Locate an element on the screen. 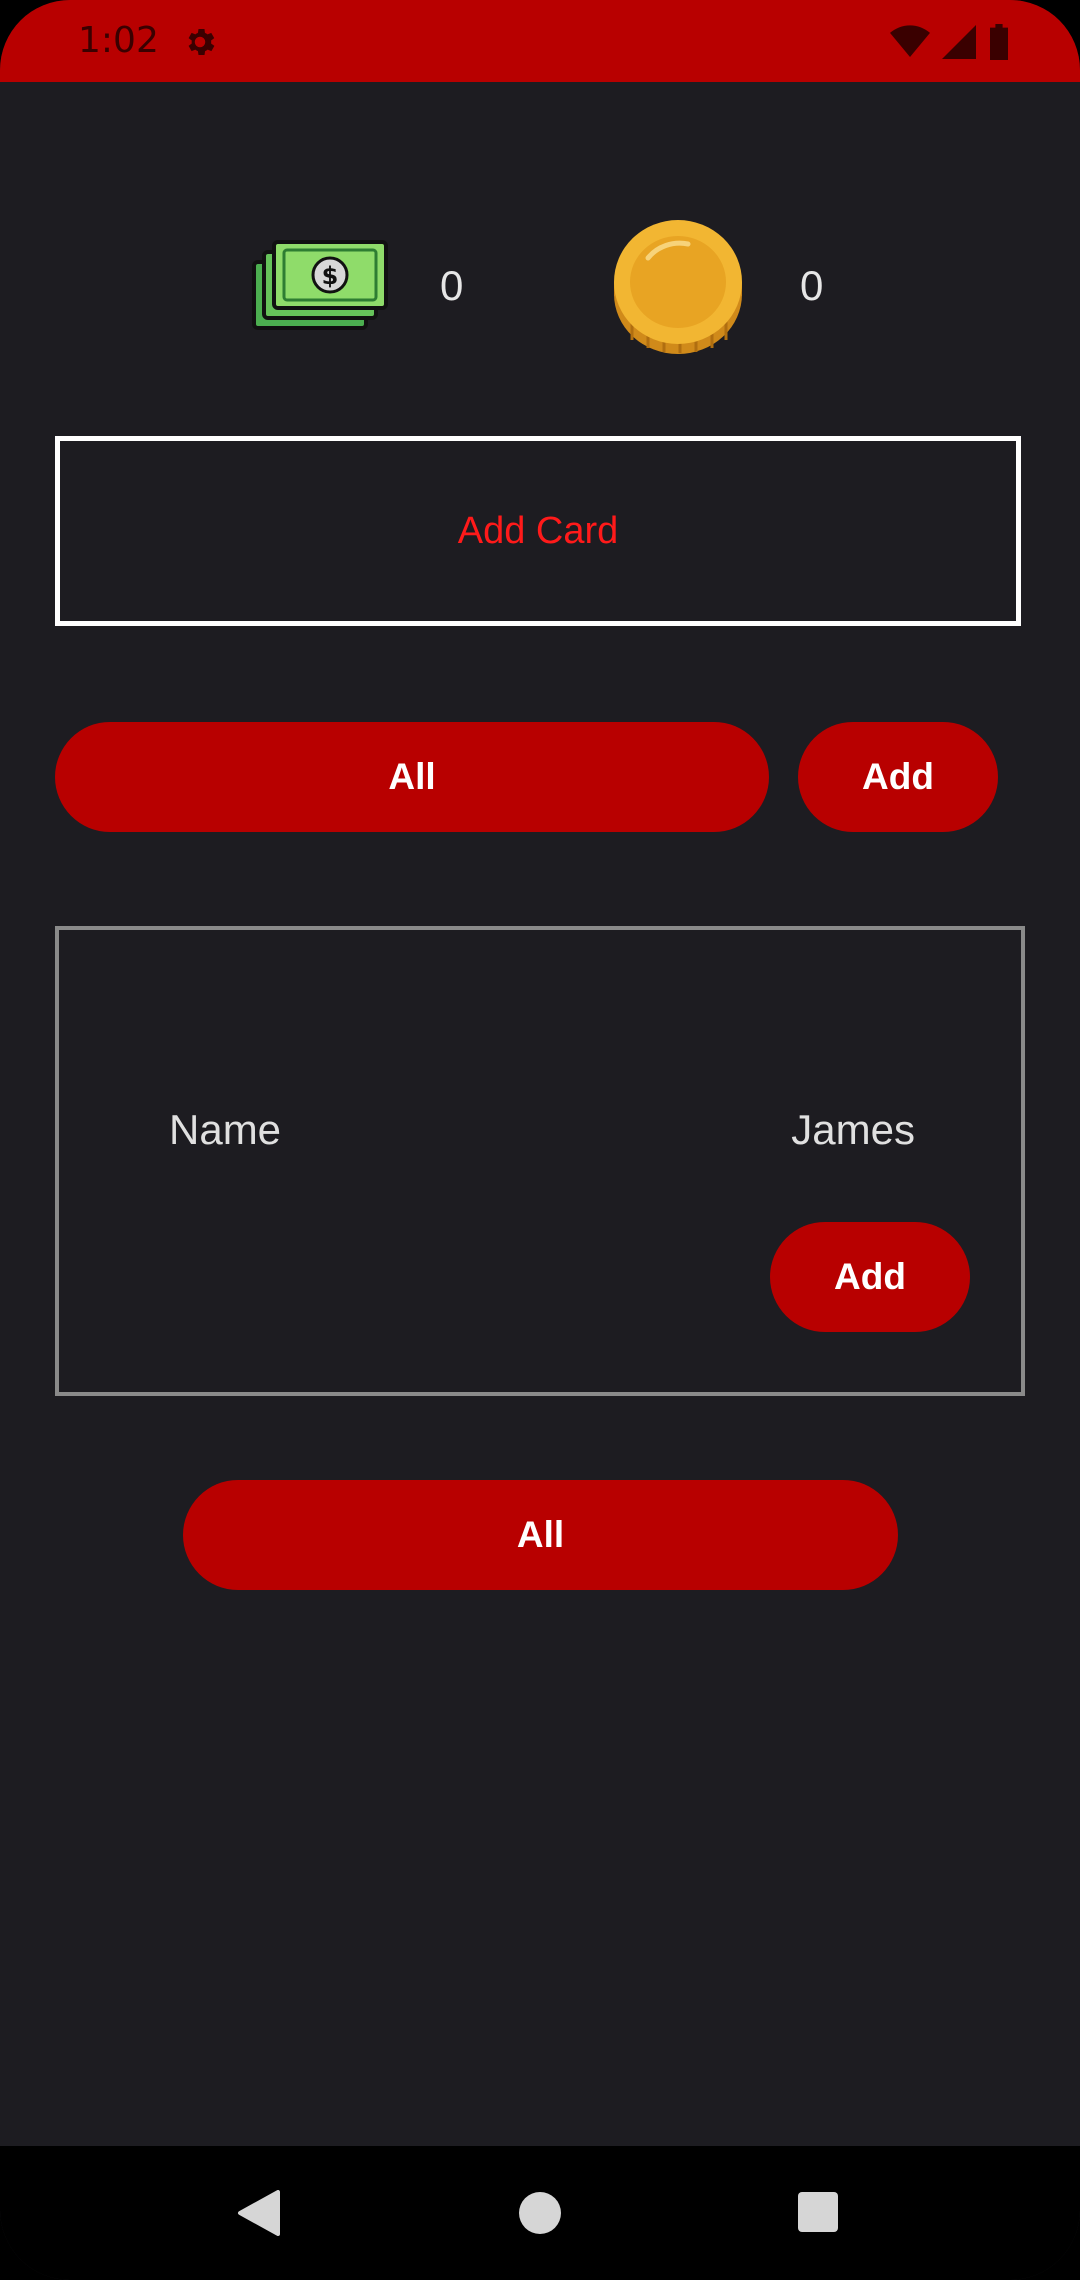  gear-icon is located at coordinates (201, 42).